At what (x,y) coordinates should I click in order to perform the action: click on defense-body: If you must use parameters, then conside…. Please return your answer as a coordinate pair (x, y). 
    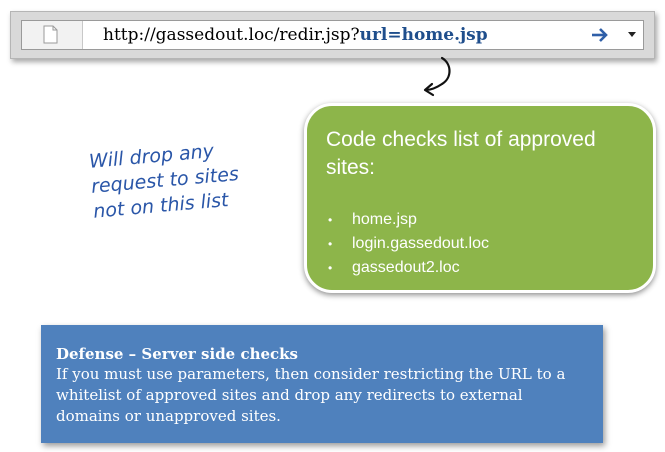
    Looking at the image, I should click on (311, 395).